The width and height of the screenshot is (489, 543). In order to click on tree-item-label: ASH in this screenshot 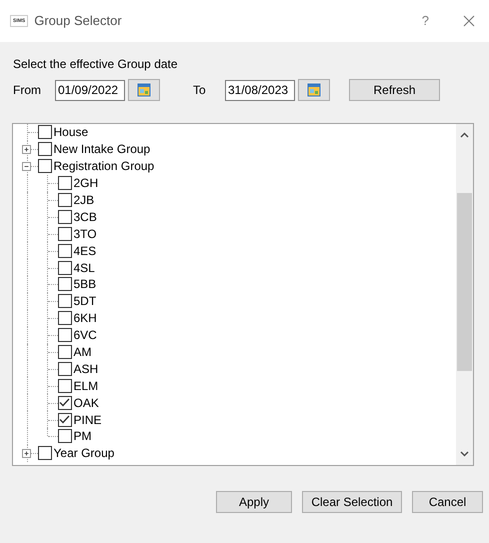, I will do `click(85, 369)`.